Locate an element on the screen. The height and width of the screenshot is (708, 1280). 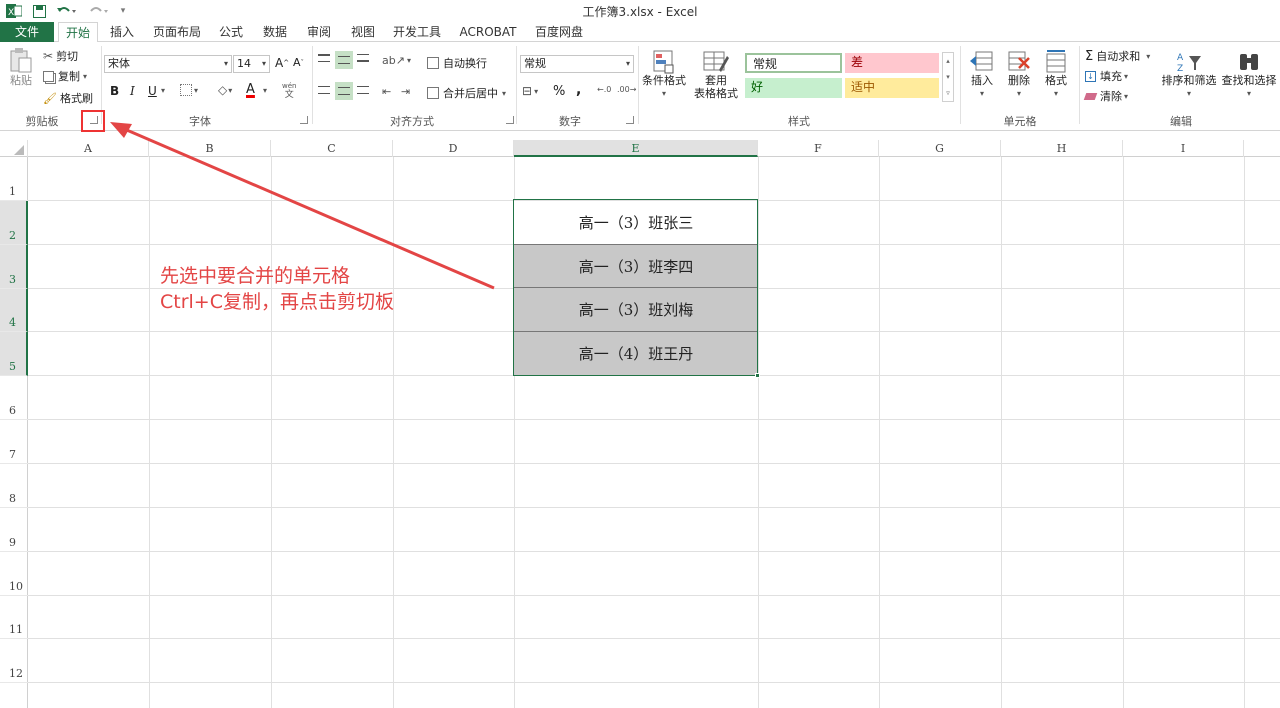
annotation-arrow-icon is located at coordinates (302, 206).